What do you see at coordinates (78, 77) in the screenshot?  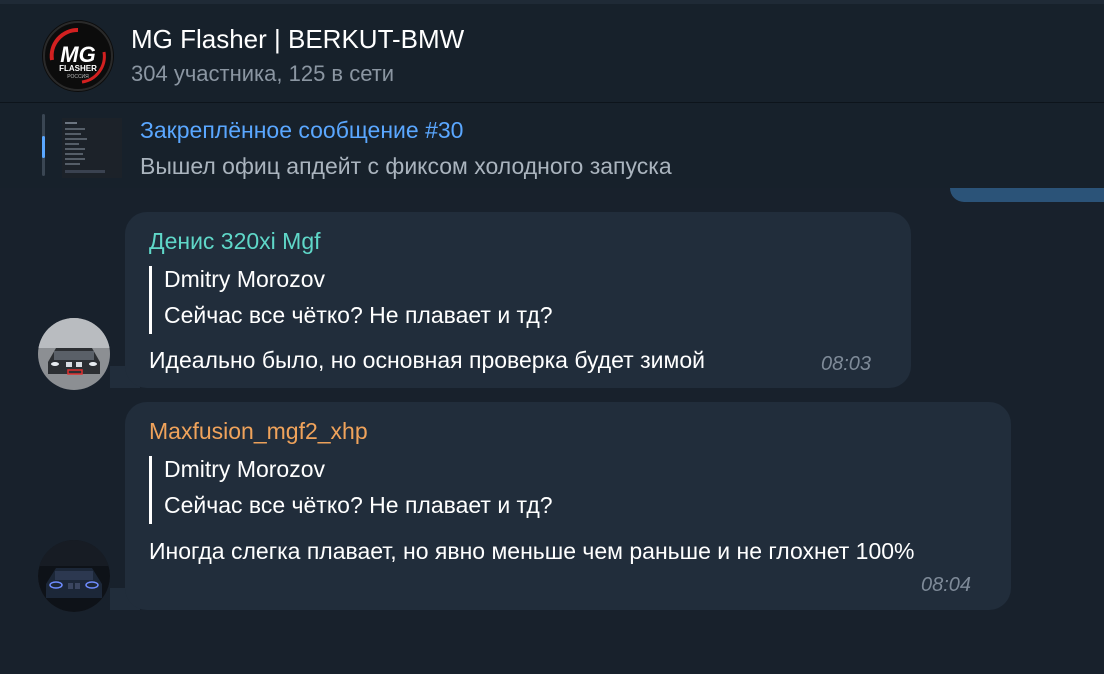 I see `logo-text-small: РОССИЯ` at bounding box center [78, 77].